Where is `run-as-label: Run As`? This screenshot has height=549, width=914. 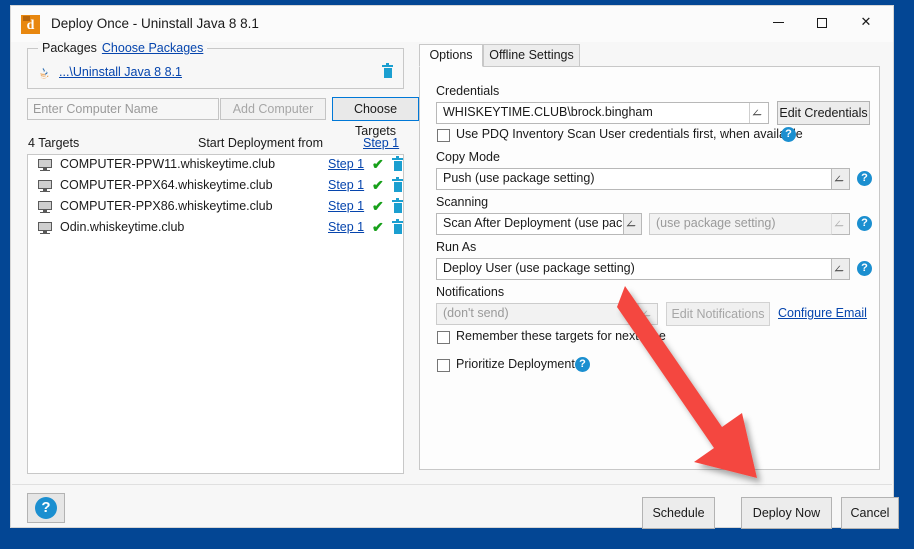
run-as-label: Run As is located at coordinates (456, 247).